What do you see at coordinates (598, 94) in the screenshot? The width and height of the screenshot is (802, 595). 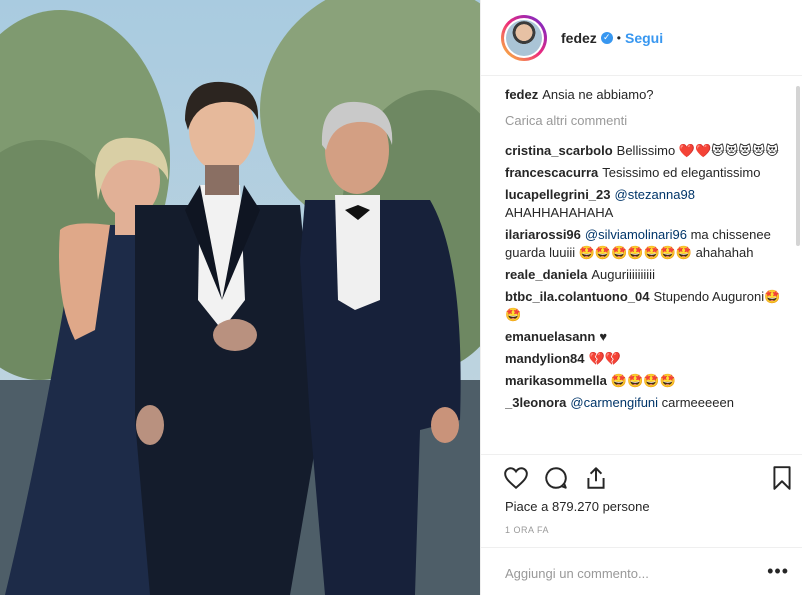 I see `caption-text: Ansia ne abbiamo?` at bounding box center [598, 94].